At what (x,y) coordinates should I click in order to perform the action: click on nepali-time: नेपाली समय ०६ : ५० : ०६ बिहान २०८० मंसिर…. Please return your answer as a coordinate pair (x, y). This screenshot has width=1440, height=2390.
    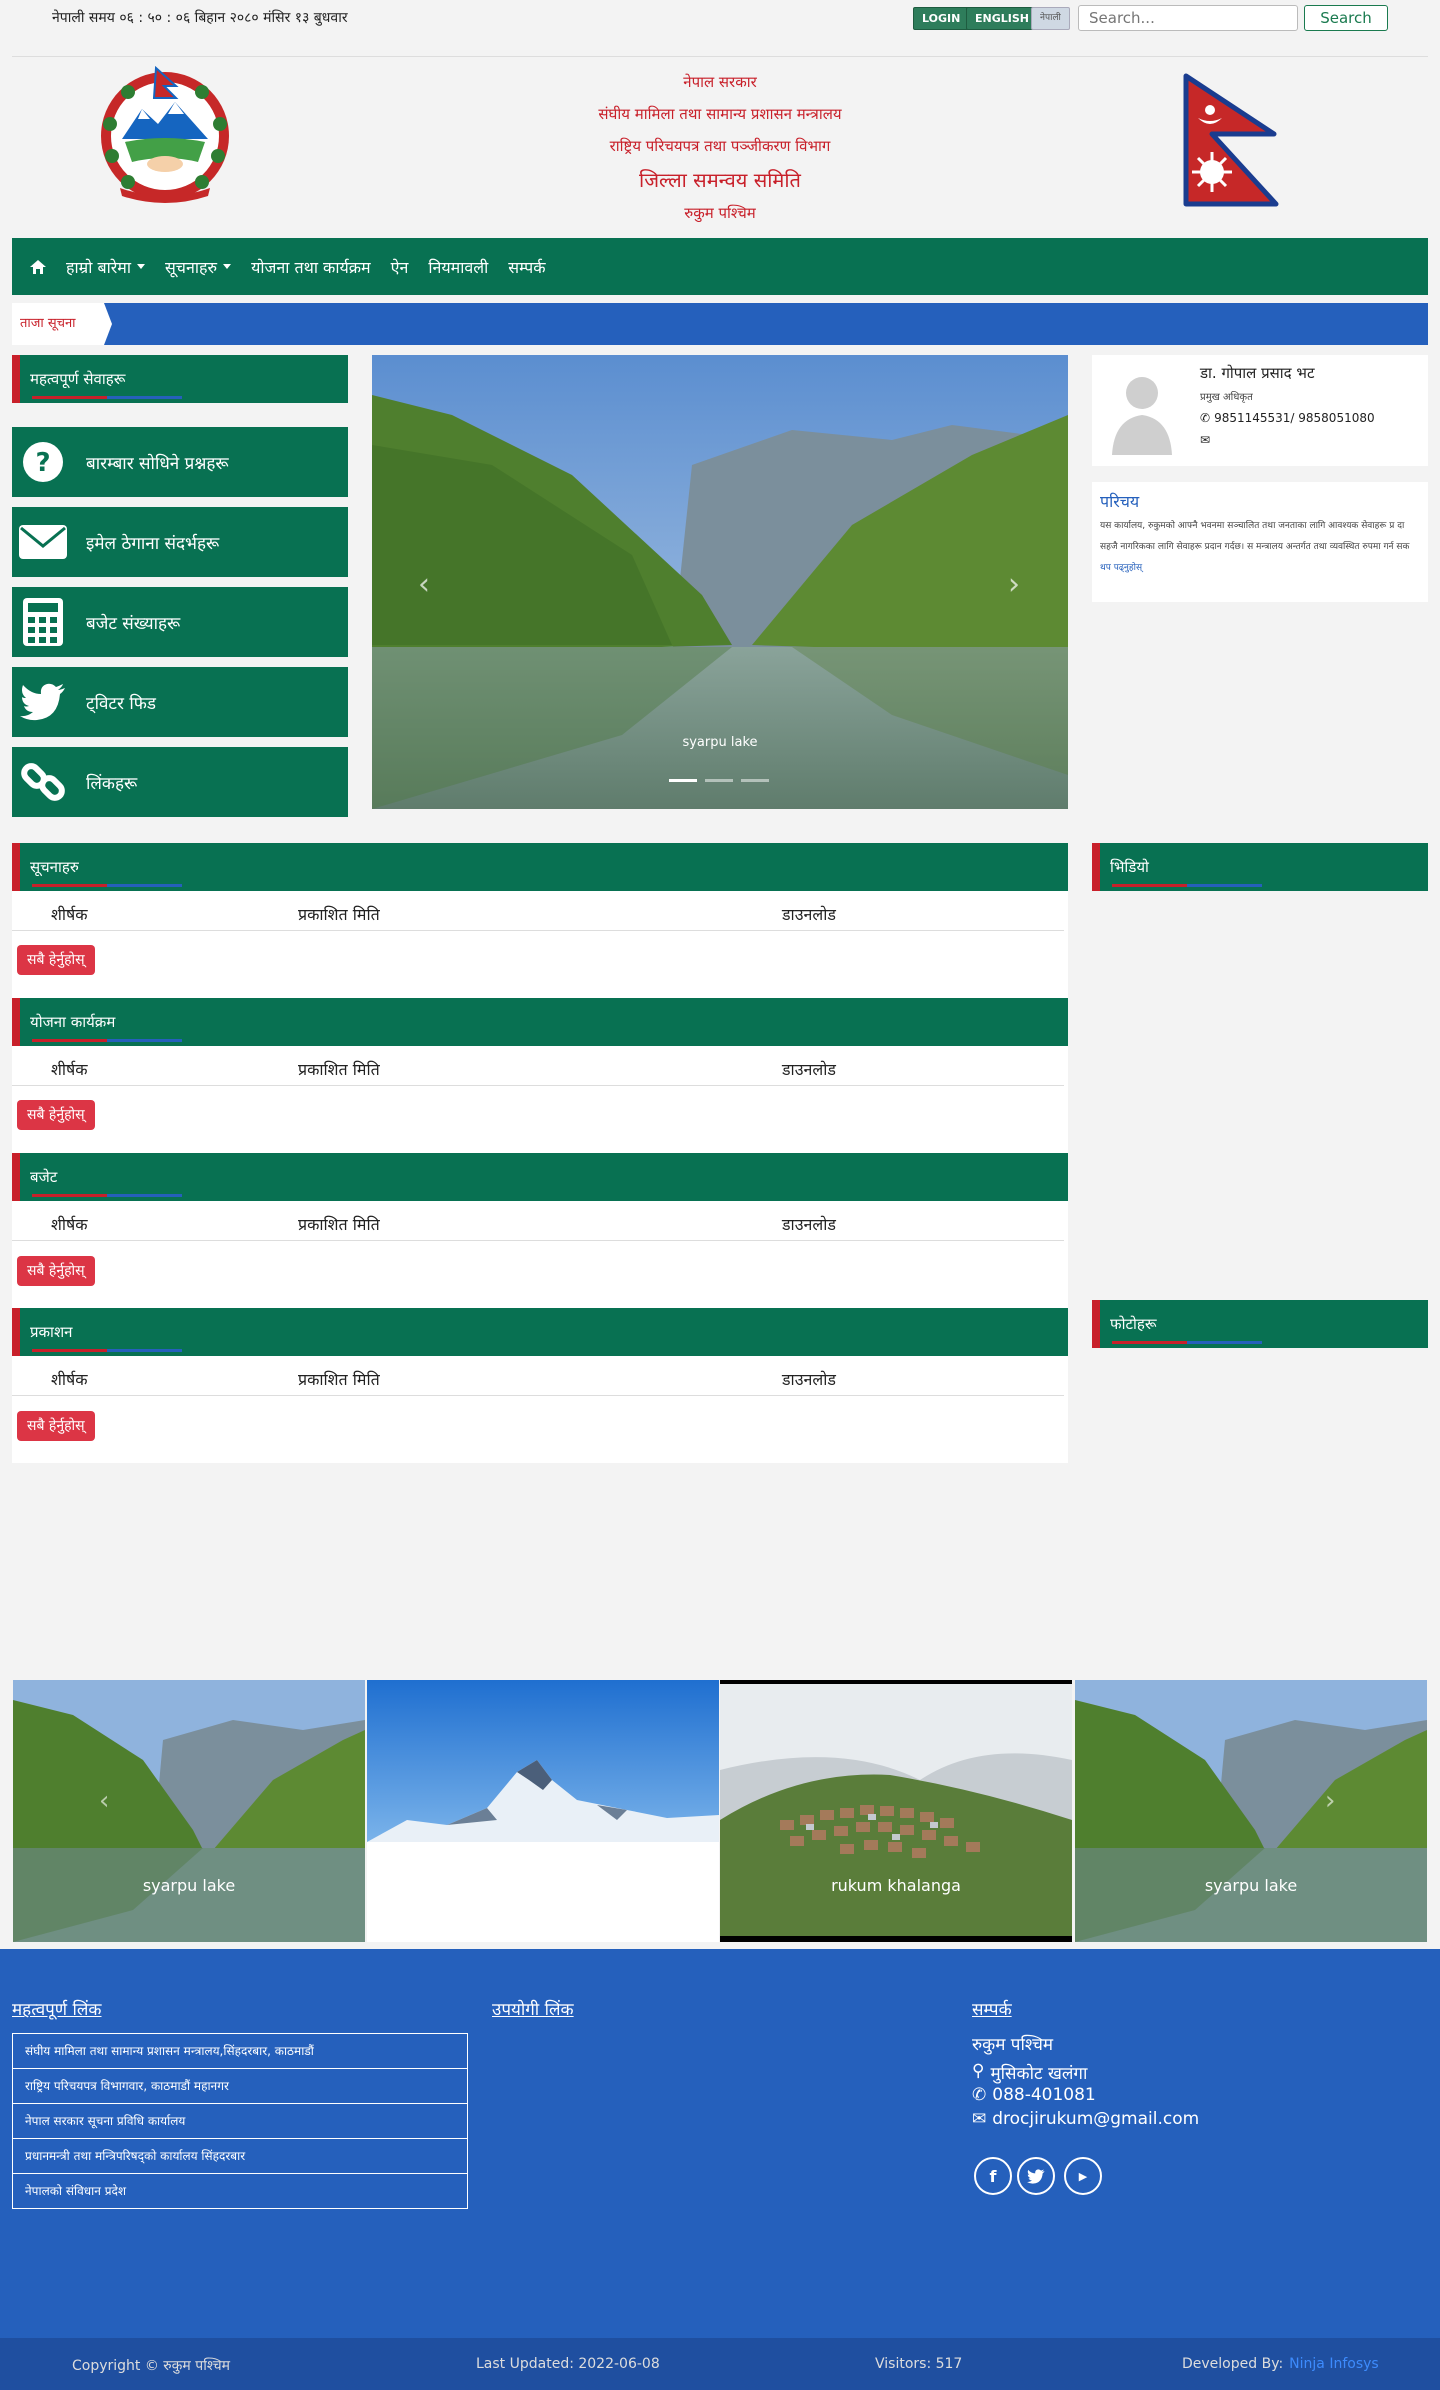
    Looking at the image, I should click on (200, 18).